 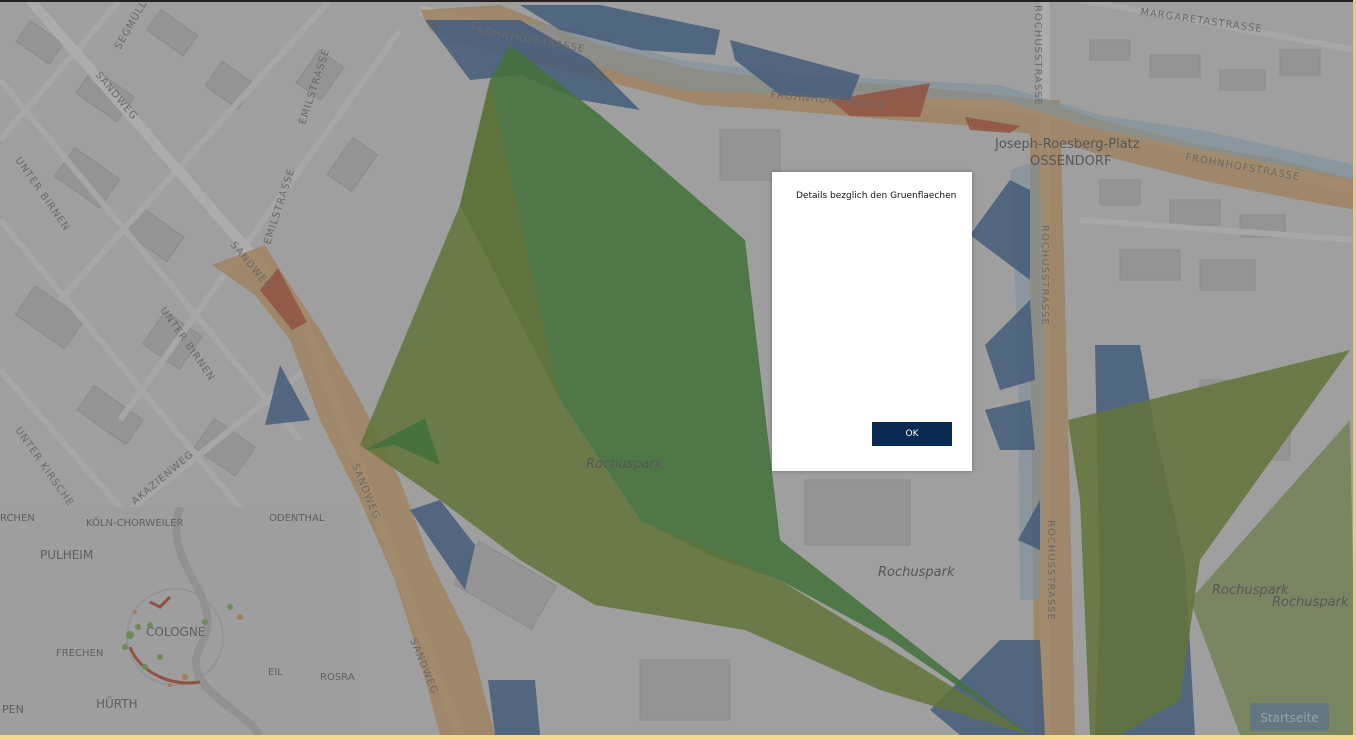 I want to click on top-border, so click(x=678, y=1).